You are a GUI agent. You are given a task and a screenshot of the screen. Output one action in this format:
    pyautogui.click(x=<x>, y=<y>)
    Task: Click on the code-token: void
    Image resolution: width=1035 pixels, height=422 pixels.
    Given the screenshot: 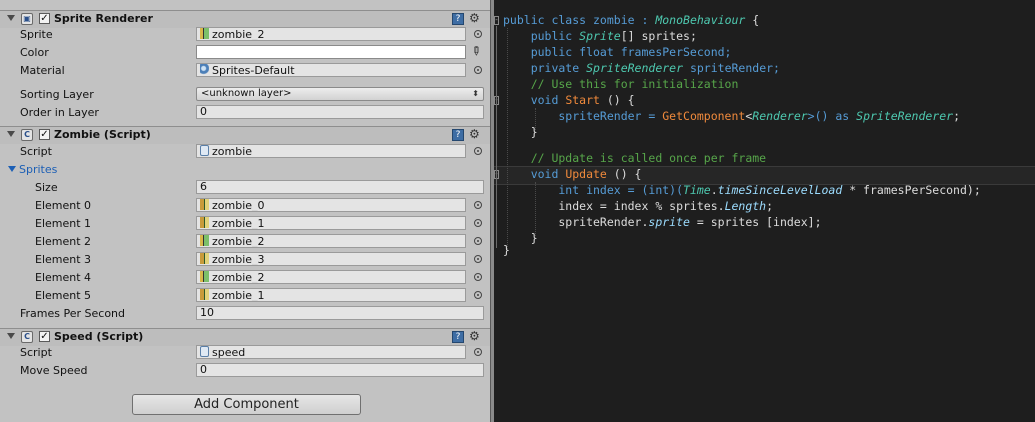 What is the action you would take?
    pyautogui.click(x=534, y=100)
    